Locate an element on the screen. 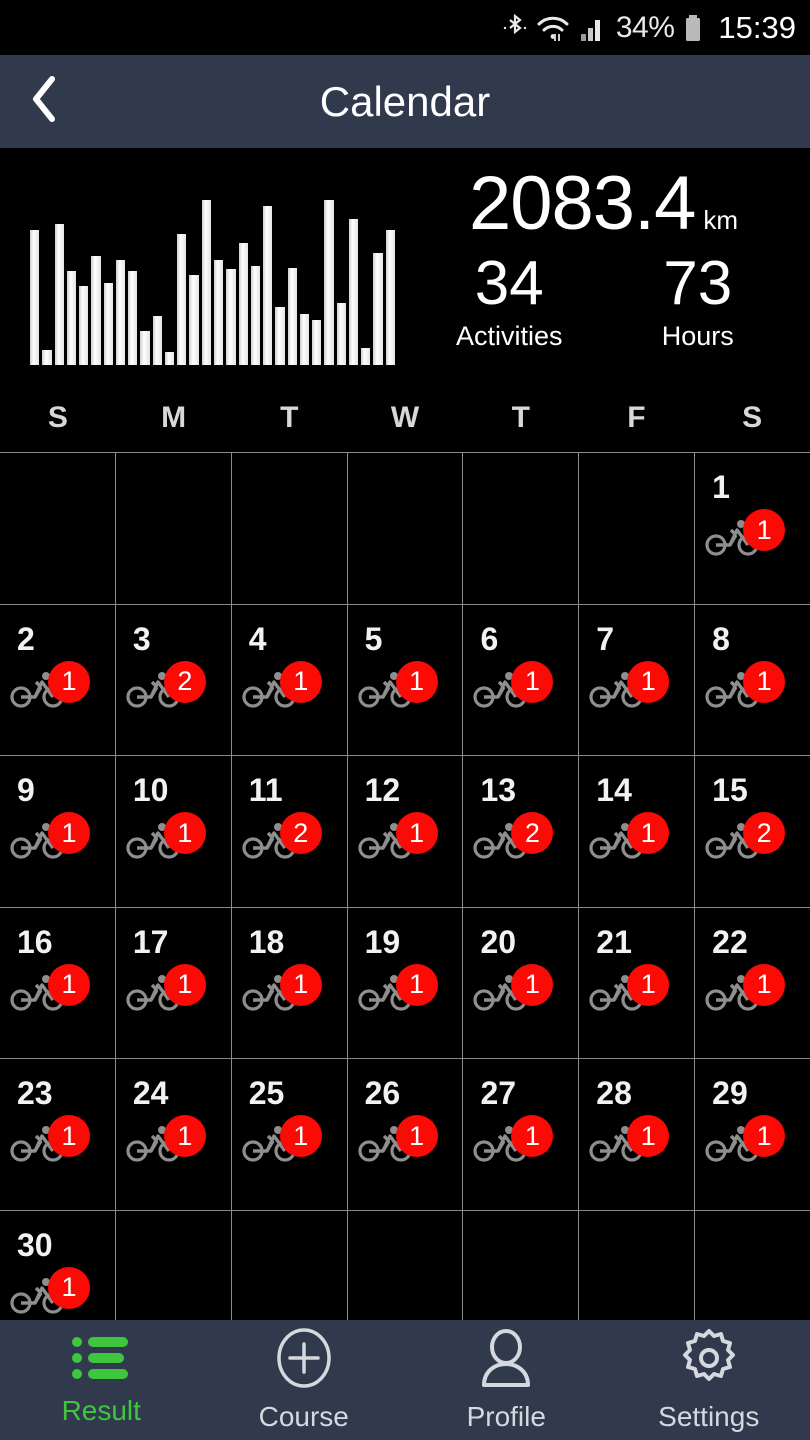 The image size is (810, 1440). calendar-day-cell-23: 23 1 is located at coordinates (58, 1134).